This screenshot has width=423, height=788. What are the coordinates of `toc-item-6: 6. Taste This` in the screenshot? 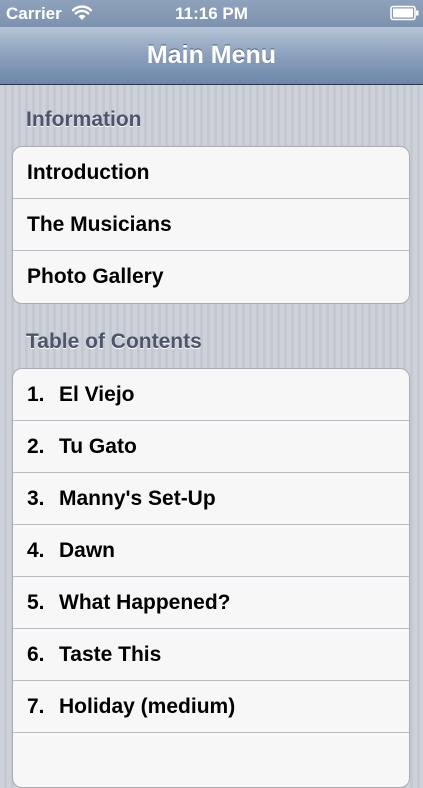 It's located at (211, 655).